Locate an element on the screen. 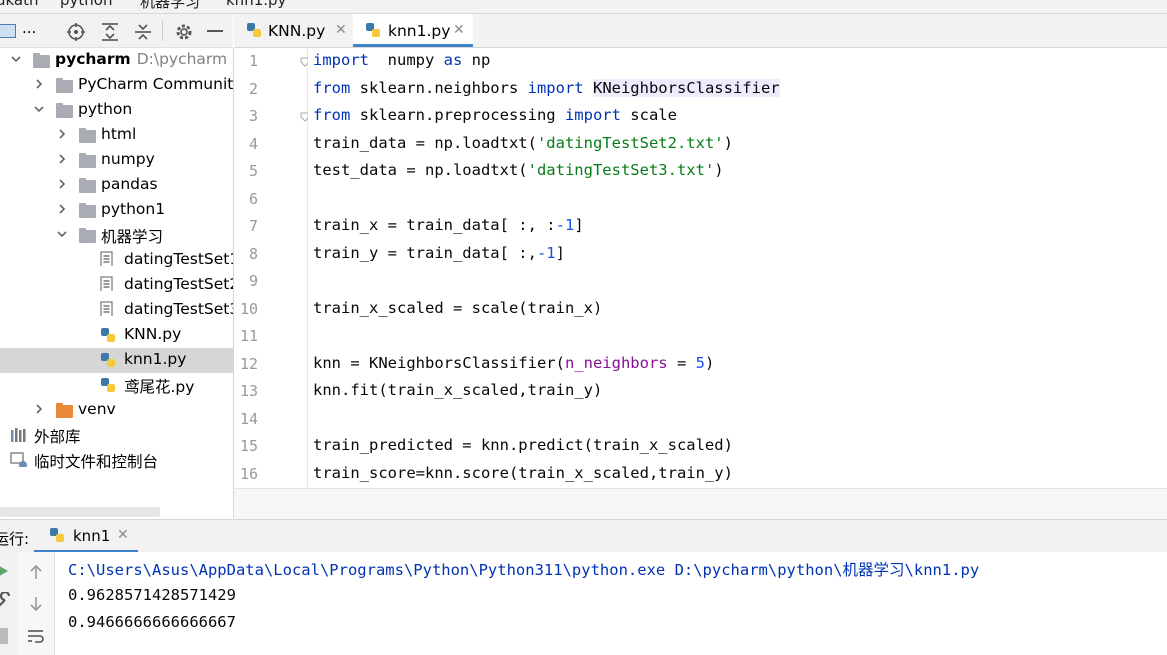  tree-item: knn1.py is located at coordinates (116, 360).